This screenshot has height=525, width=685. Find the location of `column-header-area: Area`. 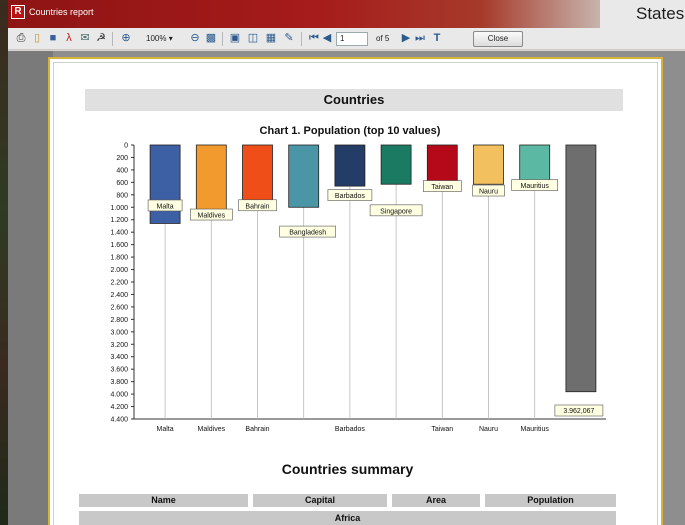

column-header-area: Area is located at coordinates (436, 500).